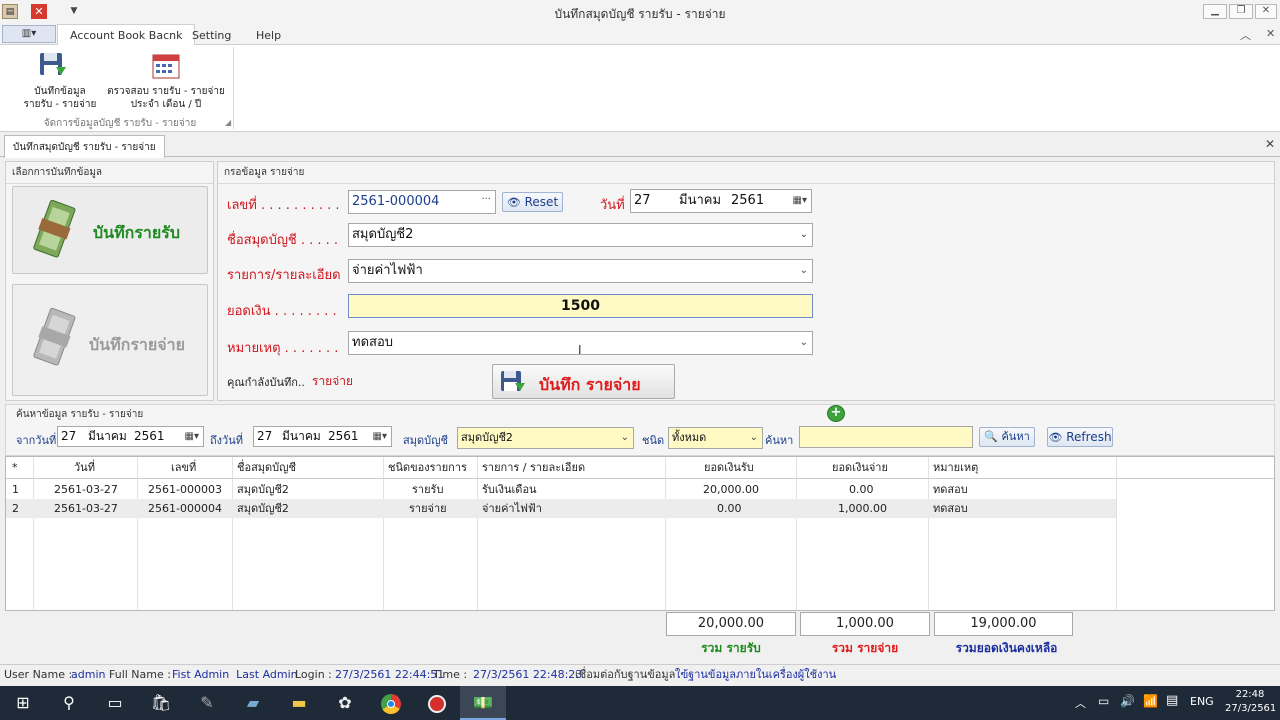 Image resolution: width=1280 pixels, height=720 pixels. What do you see at coordinates (115, 703) in the screenshot?
I see `task-view-icon: ▭` at bounding box center [115, 703].